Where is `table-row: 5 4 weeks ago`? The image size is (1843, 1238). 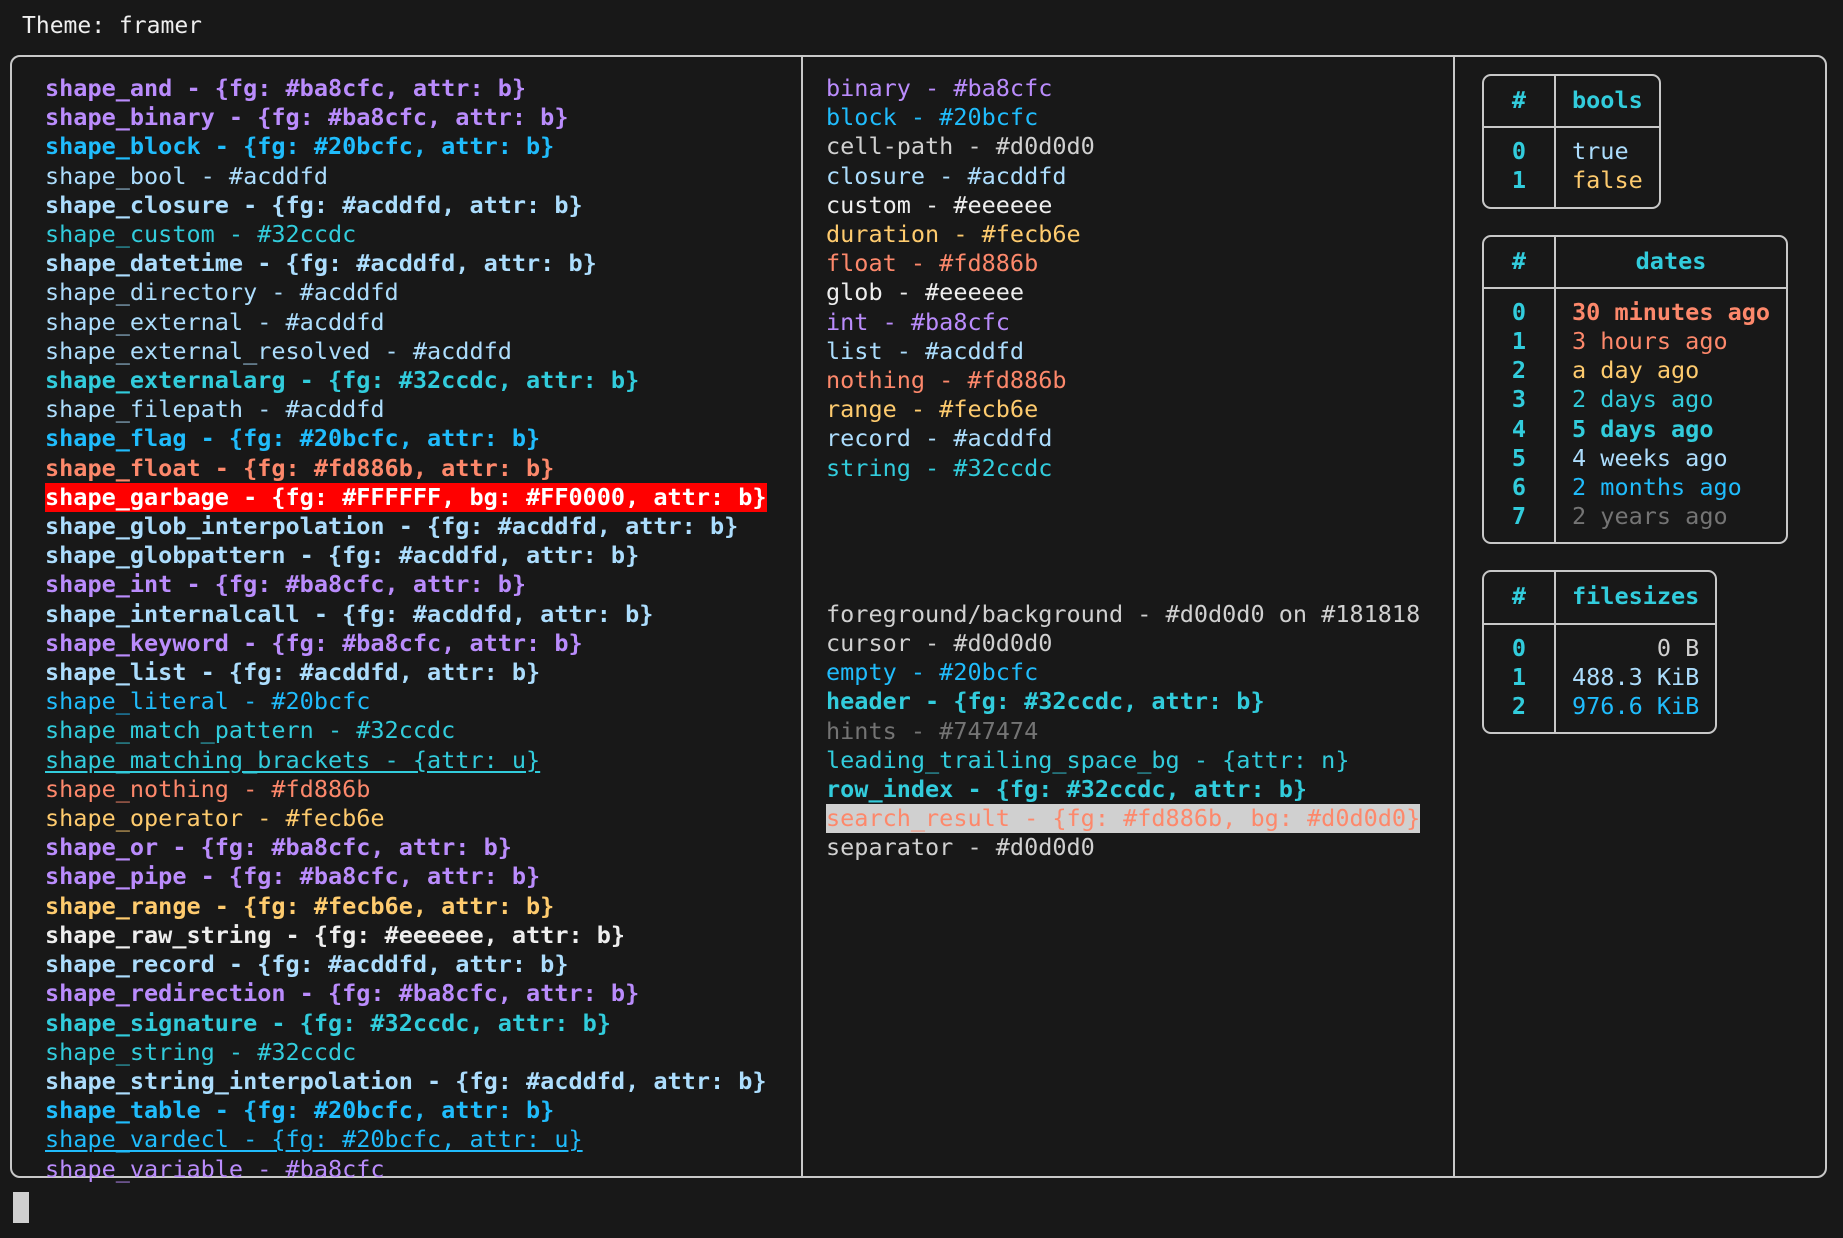 table-row: 5 4 weeks ago is located at coordinates (1635, 458).